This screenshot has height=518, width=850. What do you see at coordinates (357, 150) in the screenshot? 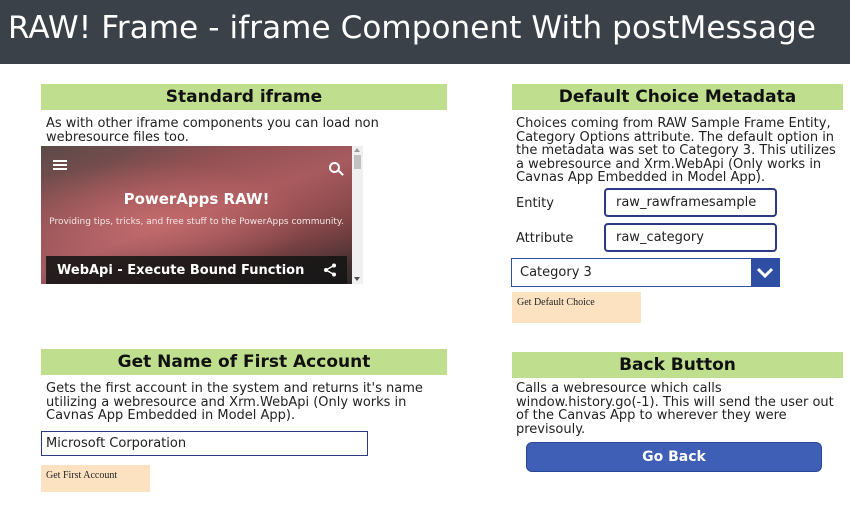
I see `scroll-up-icon` at bounding box center [357, 150].